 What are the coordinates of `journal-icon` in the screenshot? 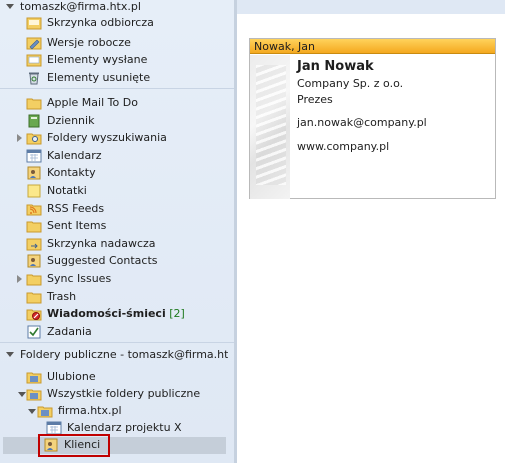 It's located at (34, 121).